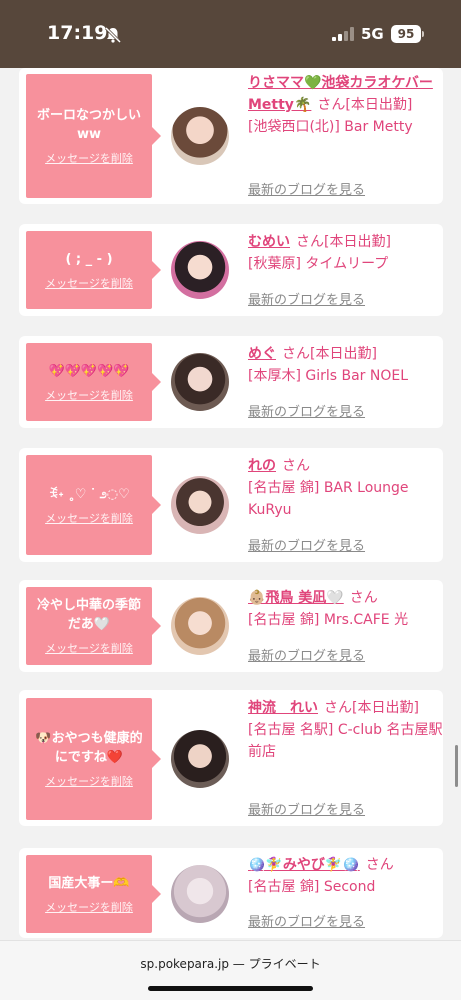 Image resolution: width=461 pixels, height=1000 pixels. I want to click on shop-name: [名古屋 錦] Second, so click(312, 887).